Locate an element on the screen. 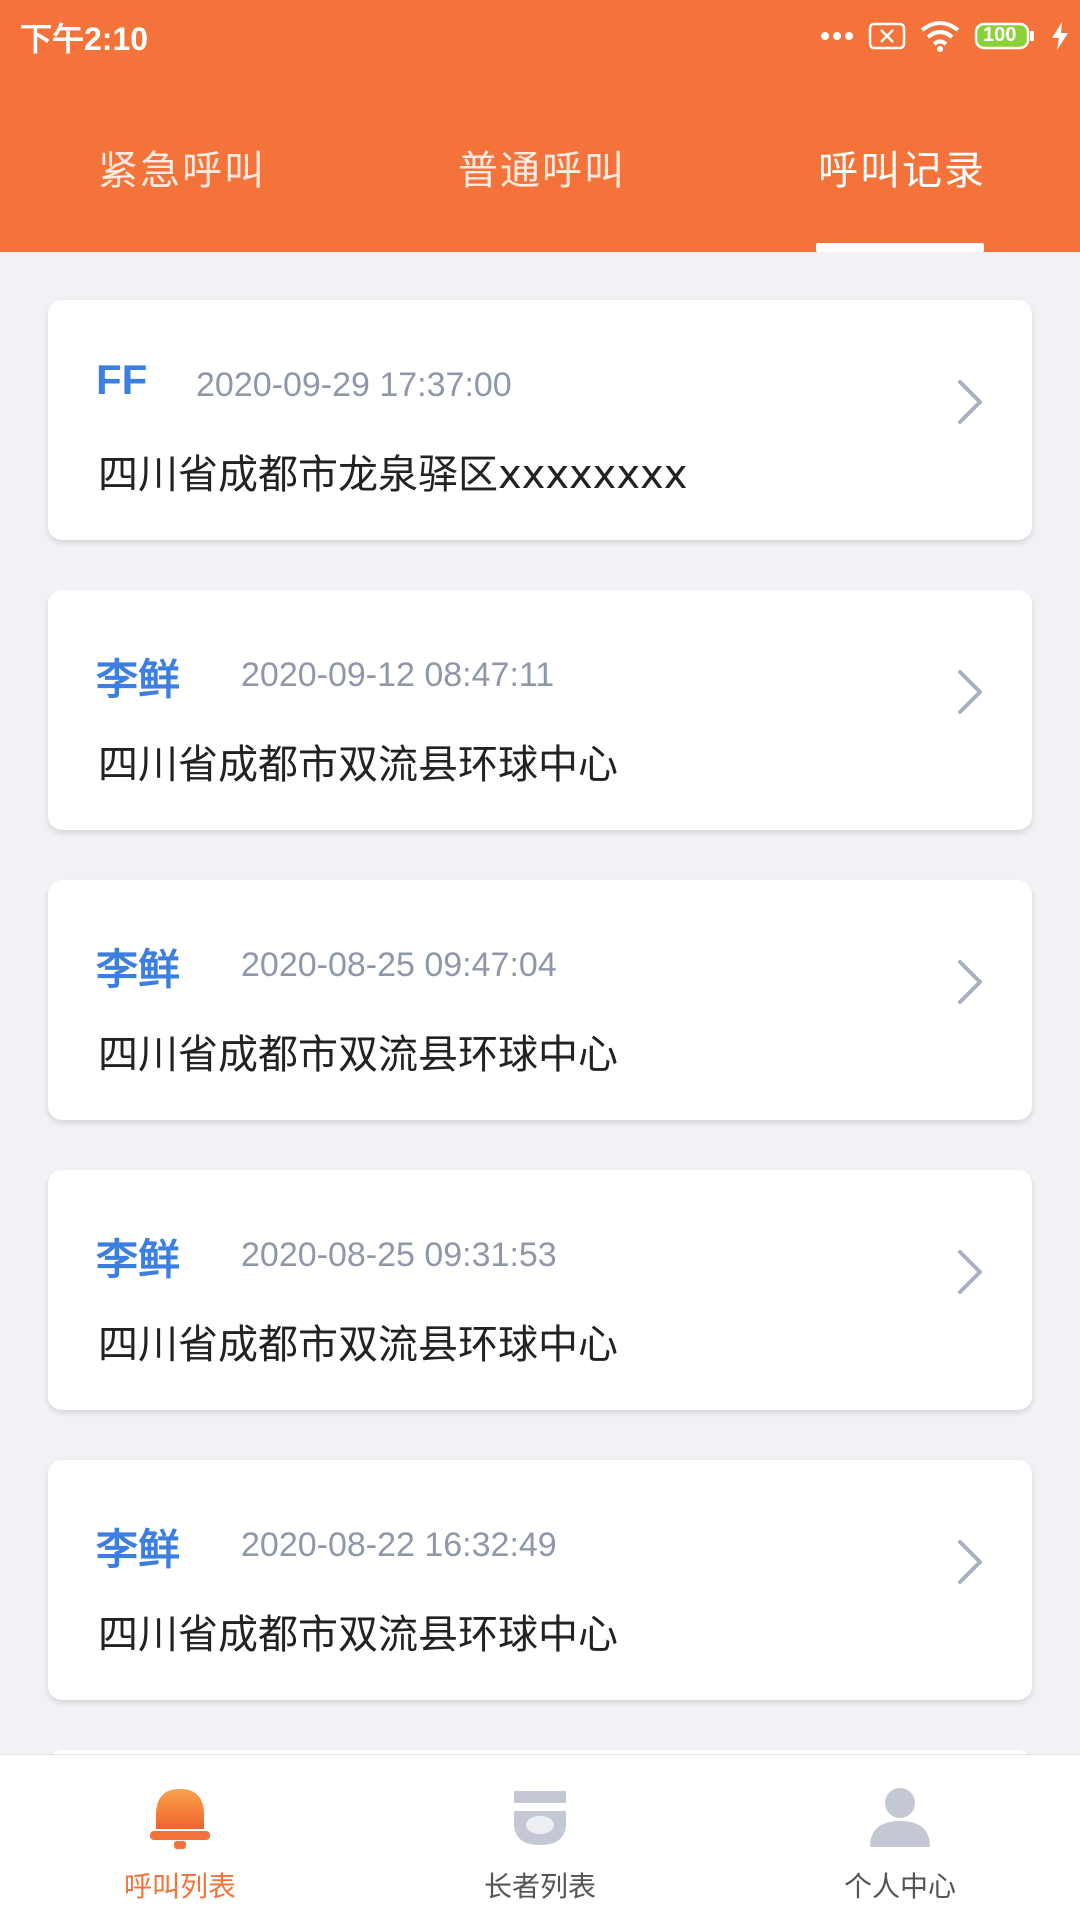  status-time: 下午2:10 is located at coordinates (84, 39).